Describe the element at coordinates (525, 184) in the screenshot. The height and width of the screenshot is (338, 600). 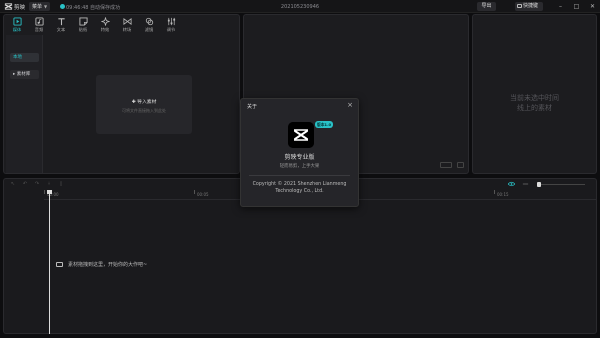
I see `link-icon` at that location.